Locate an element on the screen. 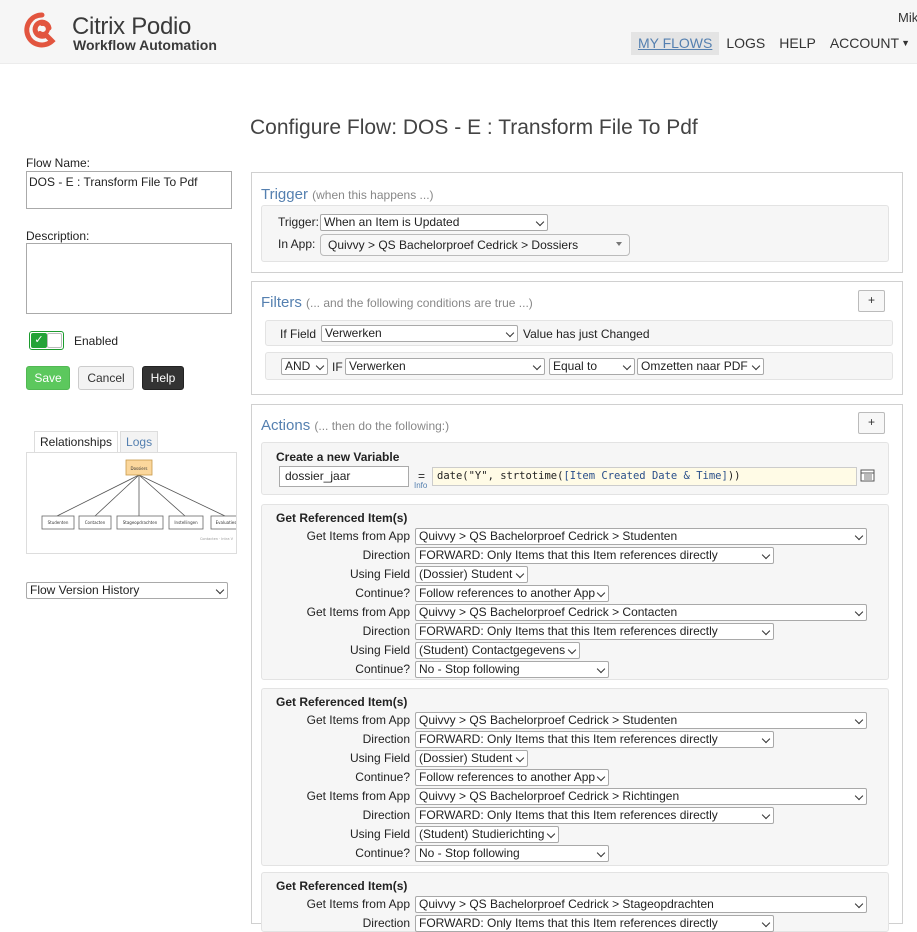 This screenshot has height=932, width=917. check-icon: ✓ is located at coordinates (39, 340).